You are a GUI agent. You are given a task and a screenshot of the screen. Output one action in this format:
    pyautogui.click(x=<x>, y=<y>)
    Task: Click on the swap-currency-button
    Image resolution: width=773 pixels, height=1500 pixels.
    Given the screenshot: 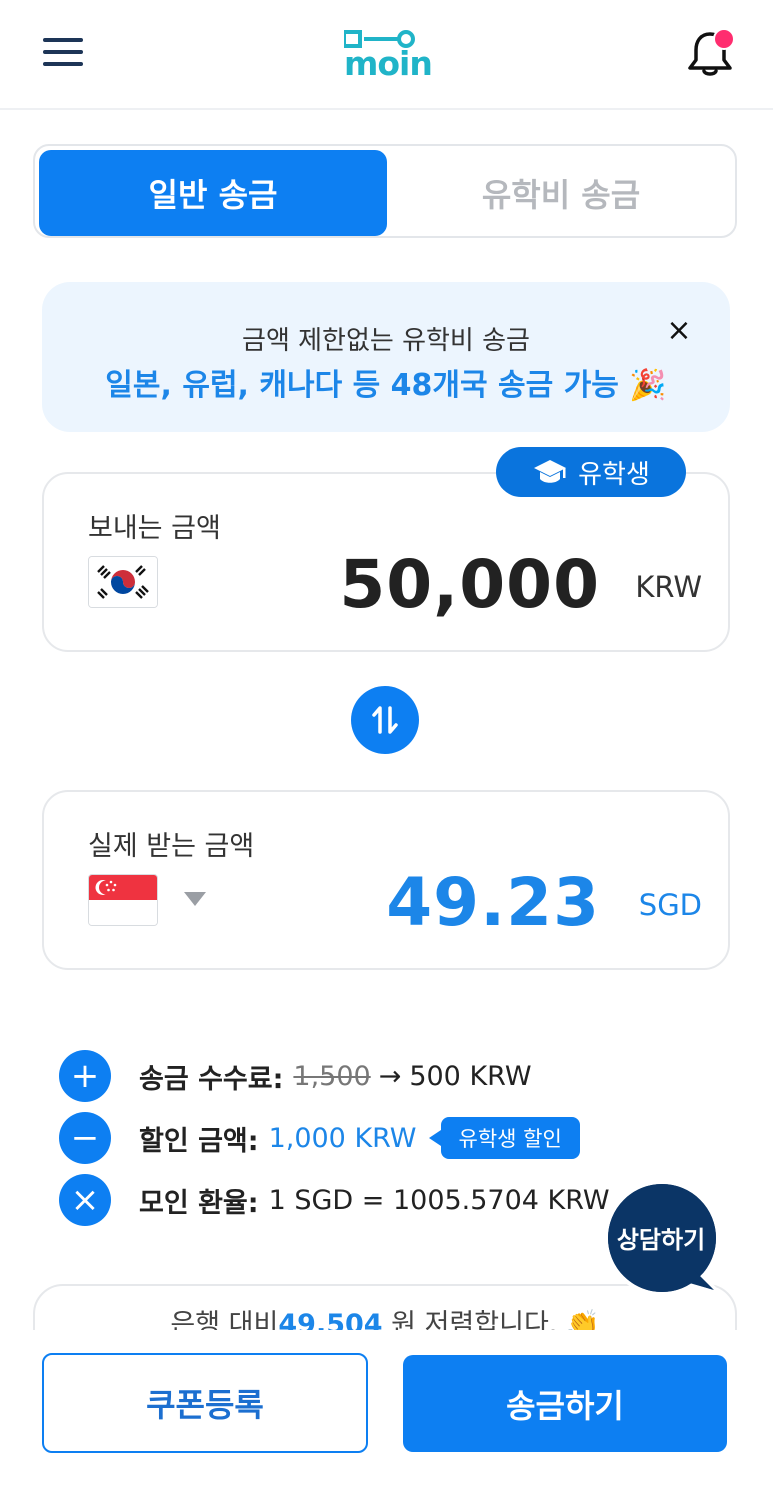 What is the action you would take?
    pyautogui.click(x=385, y=720)
    